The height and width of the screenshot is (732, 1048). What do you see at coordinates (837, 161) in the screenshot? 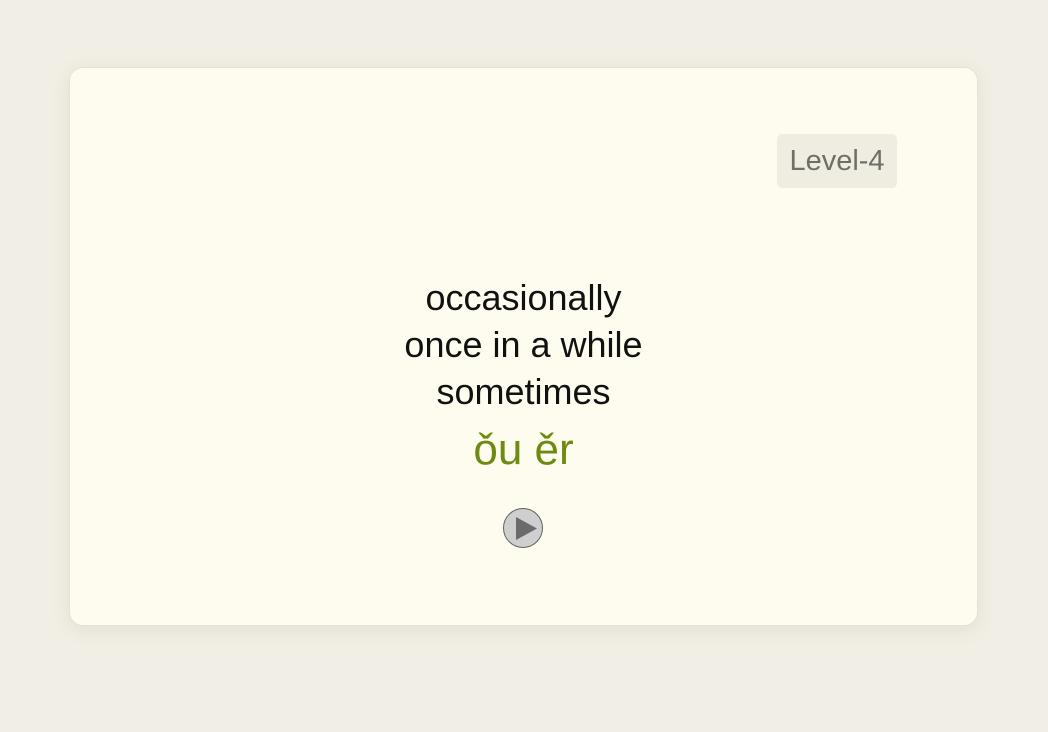
I see `level-badge: Level-4` at bounding box center [837, 161].